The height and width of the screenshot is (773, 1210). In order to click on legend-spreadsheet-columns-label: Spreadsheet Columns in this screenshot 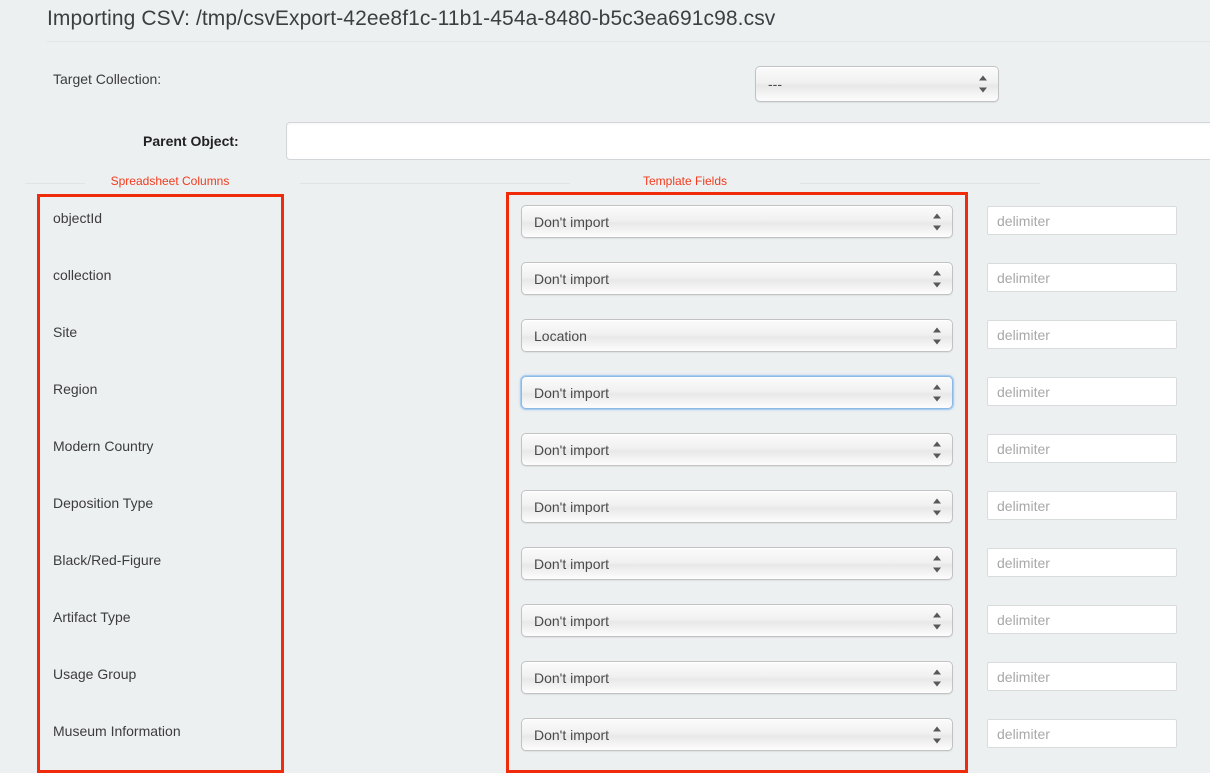, I will do `click(170, 181)`.